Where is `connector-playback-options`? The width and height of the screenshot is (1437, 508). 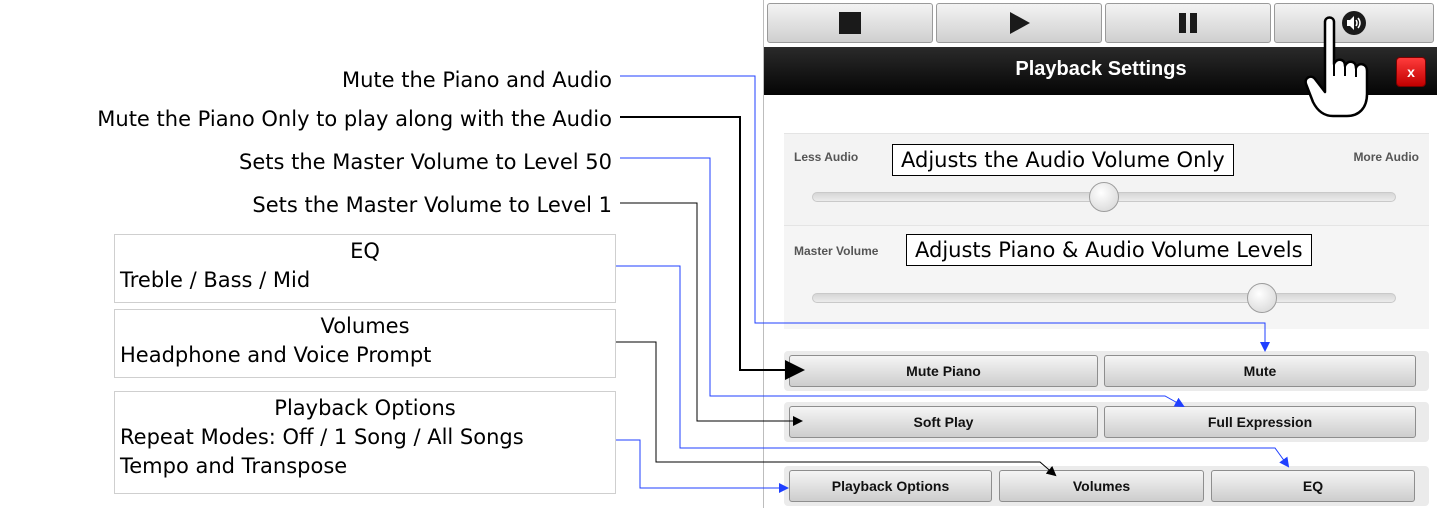 connector-playback-options is located at coordinates (702, 466).